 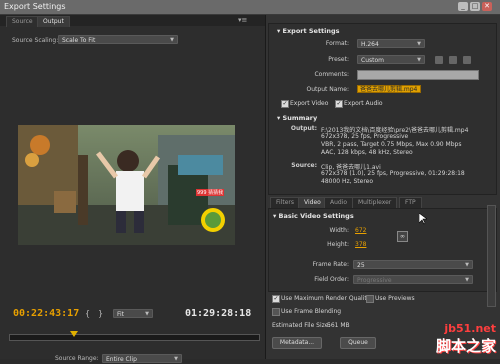 What do you see at coordinates (363, 103) in the screenshot?
I see `export-audio-label: Export Audio` at bounding box center [363, 103].